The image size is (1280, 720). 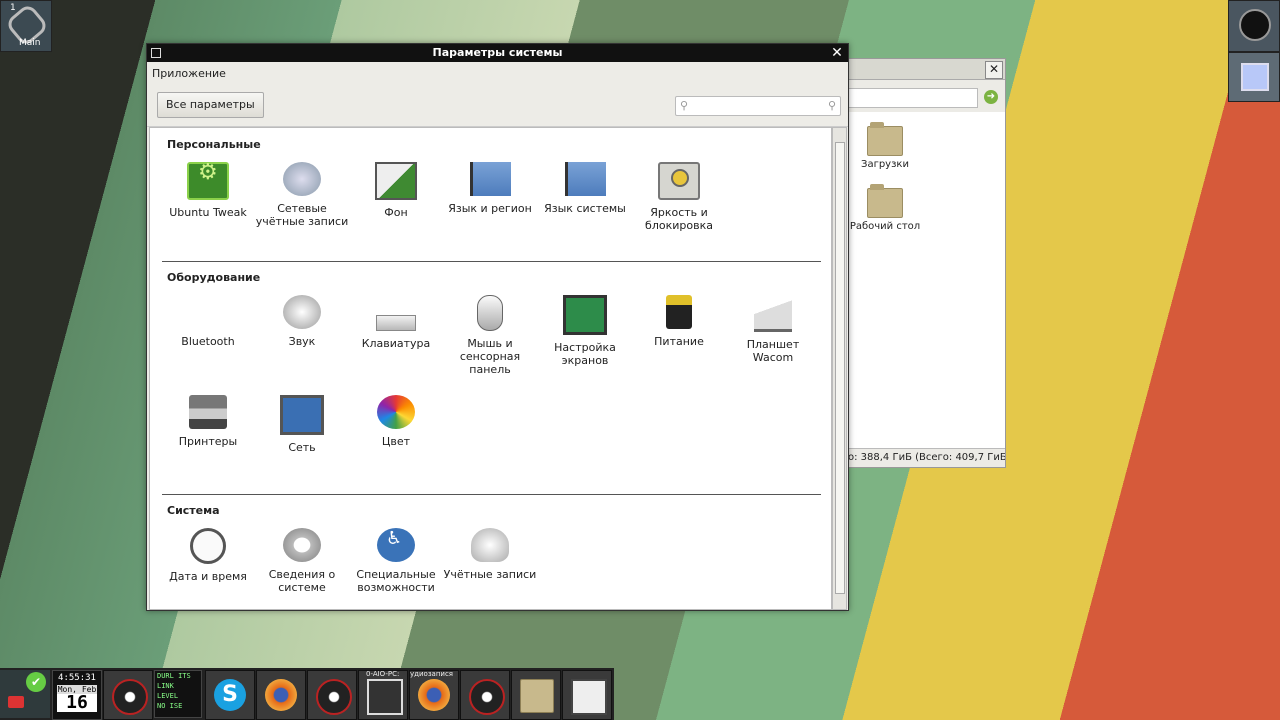 What do you see at coordinates (178, 694) in the screenshot?
I see `system-monitor-widget: DURL ITS LINK LEVEL NO ISE` at bounding box center [178, 694].